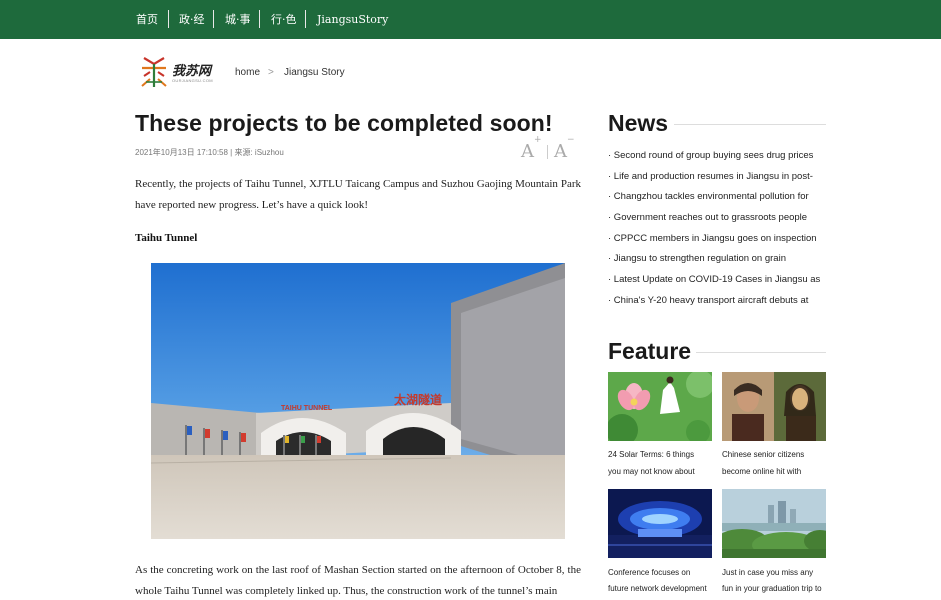 The width and height of the screenshot is (941, 600). What do you see at coordinates (661, 472) in the screenshot?
I see `feature-caption-line2: you may not know about` at bounding box center [661, 472].